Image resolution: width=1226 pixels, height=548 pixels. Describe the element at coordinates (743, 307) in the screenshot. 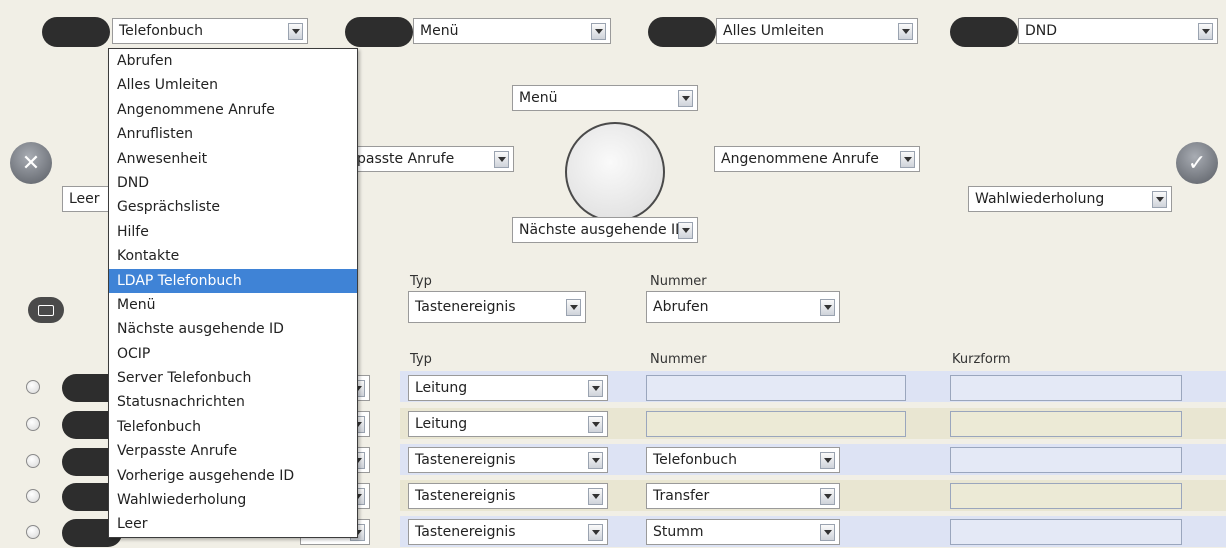

I see `message-nummer-select: Abrufen` at that location.